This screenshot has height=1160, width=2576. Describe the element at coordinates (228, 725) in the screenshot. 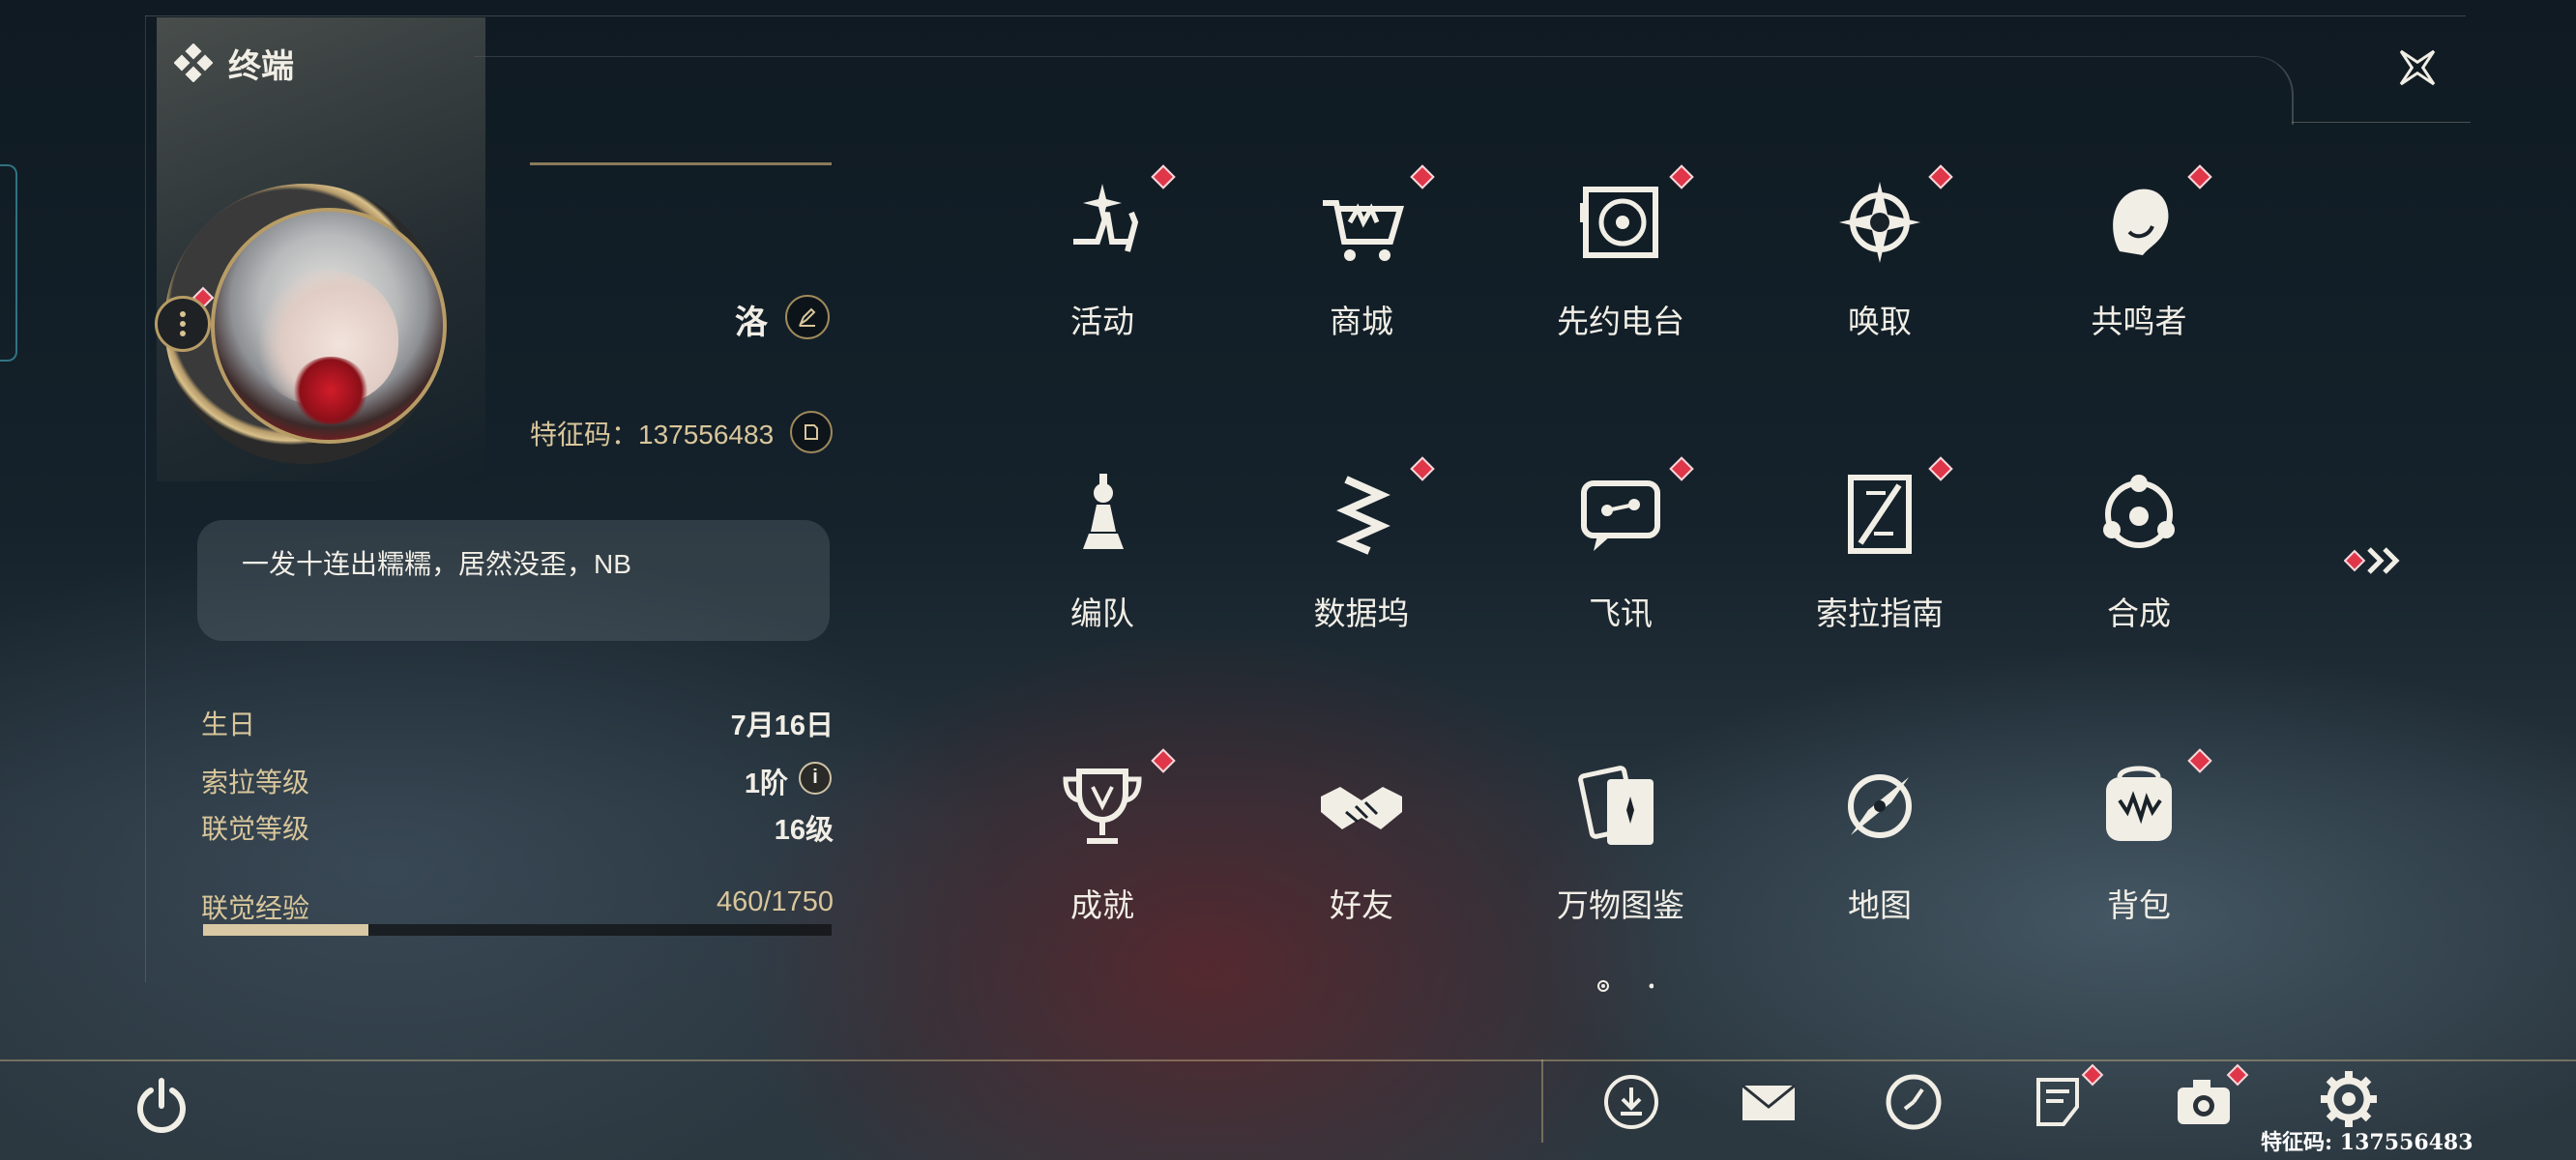

I see `stat-label-birthday: 生日` at that location.